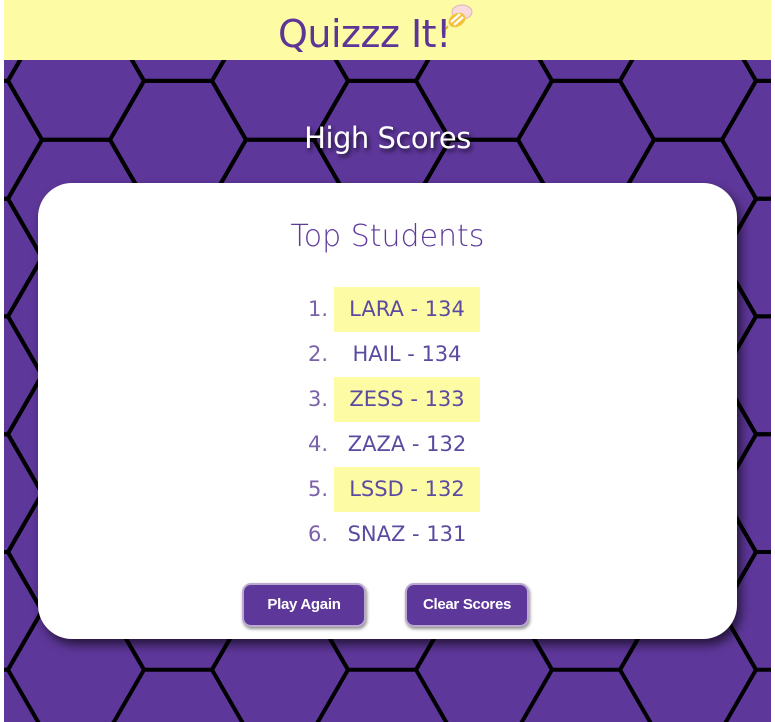  Describe the element at coordinates (317, 444) in the screenshot. I see `score-rank: 4.` at that location.